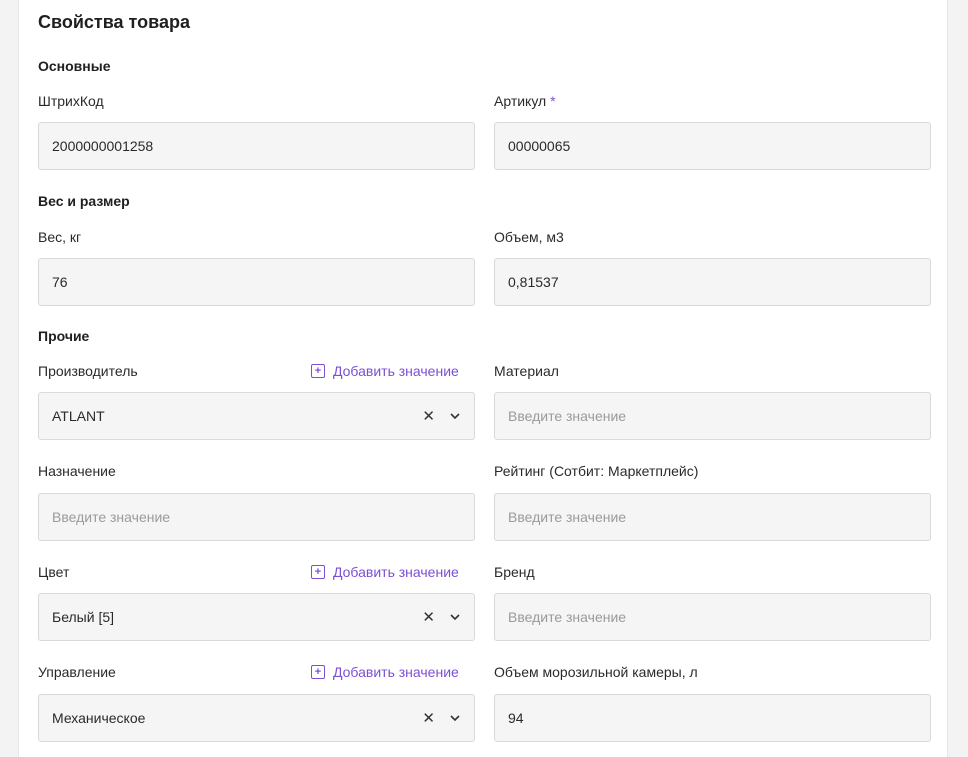  Describe the element at coordinates (712, 282) in the screenshot. I see `volume-field: 0,81537` at that location.